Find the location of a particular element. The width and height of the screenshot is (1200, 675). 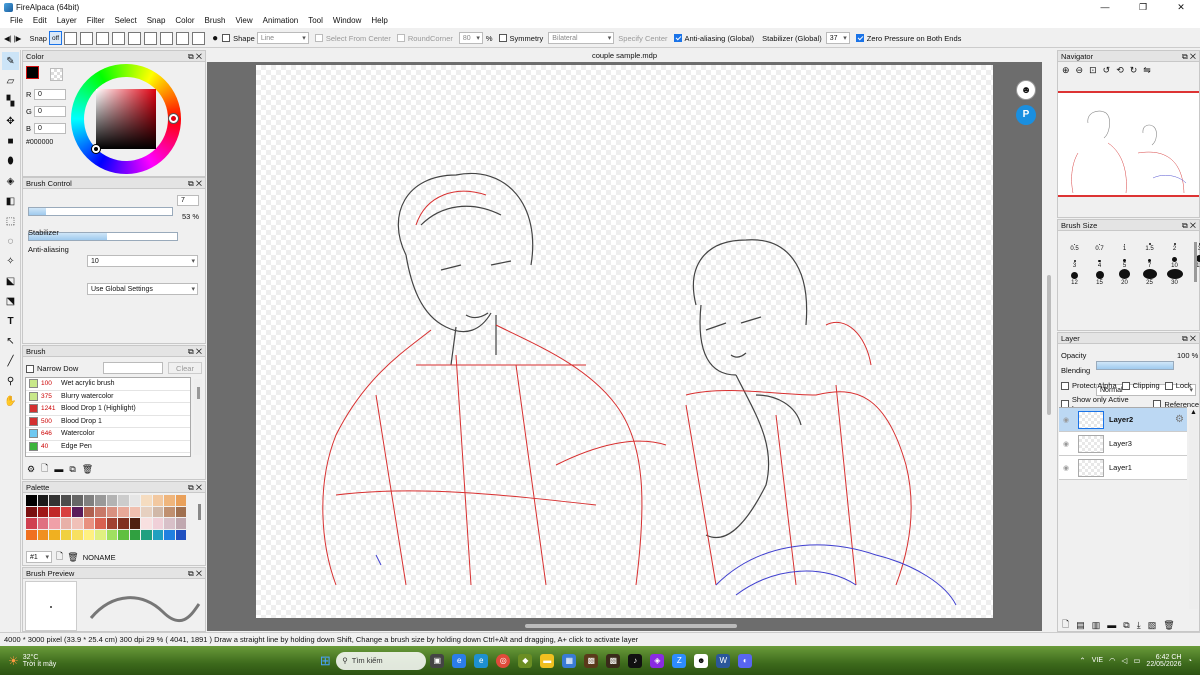

transparent-color-swatch is located at coordinates (56, 74).